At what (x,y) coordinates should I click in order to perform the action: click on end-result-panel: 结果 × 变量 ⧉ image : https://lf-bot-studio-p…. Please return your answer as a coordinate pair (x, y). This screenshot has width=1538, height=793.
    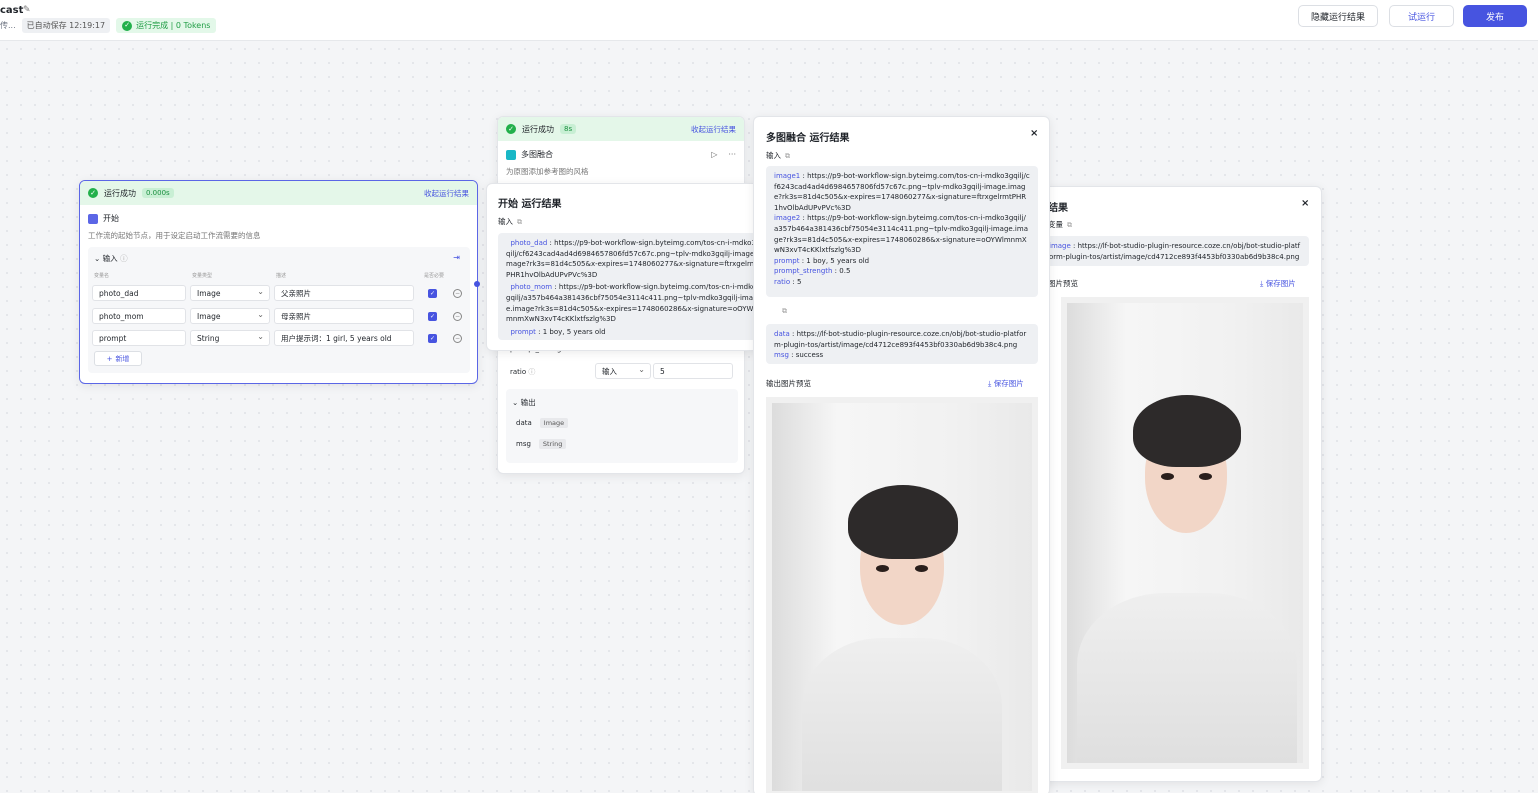
    Looking at the image, I should click on (1170, 484).